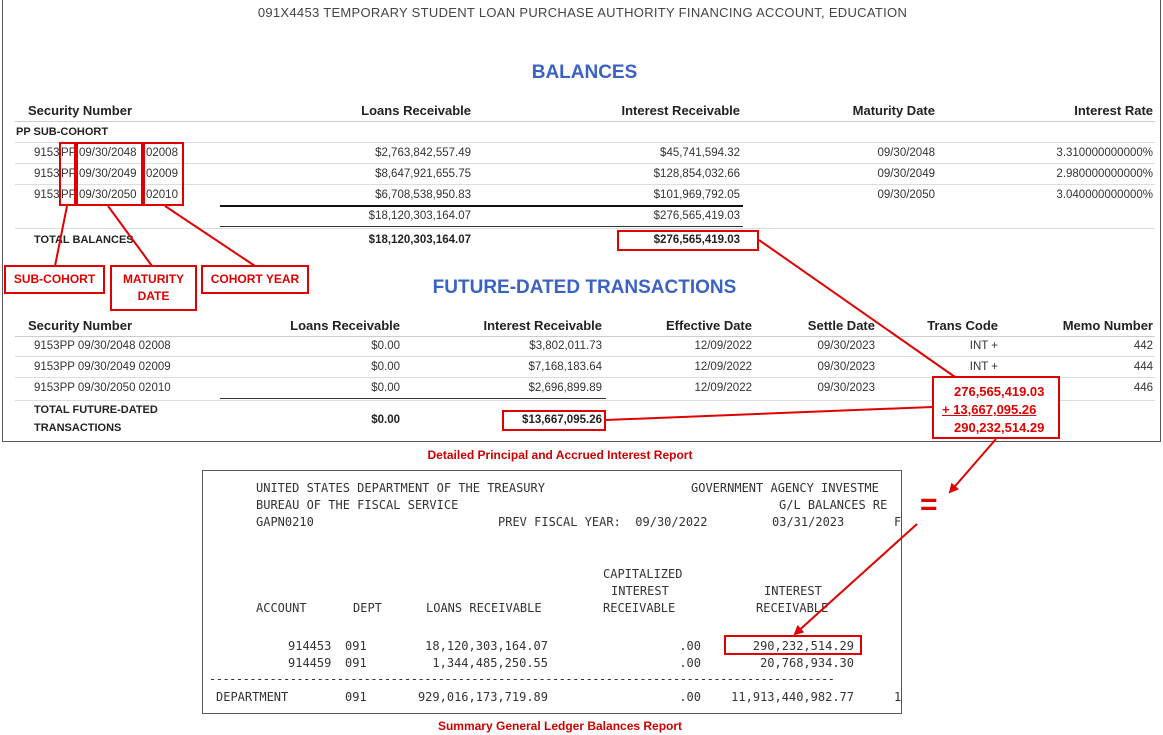 The width and height of the screenshot is (1163, 735). What do you see at coordinates (1104, 174) in the screenshot?
I see `rate-value: 2.980000000000%` at bounding box center [1104, 174].